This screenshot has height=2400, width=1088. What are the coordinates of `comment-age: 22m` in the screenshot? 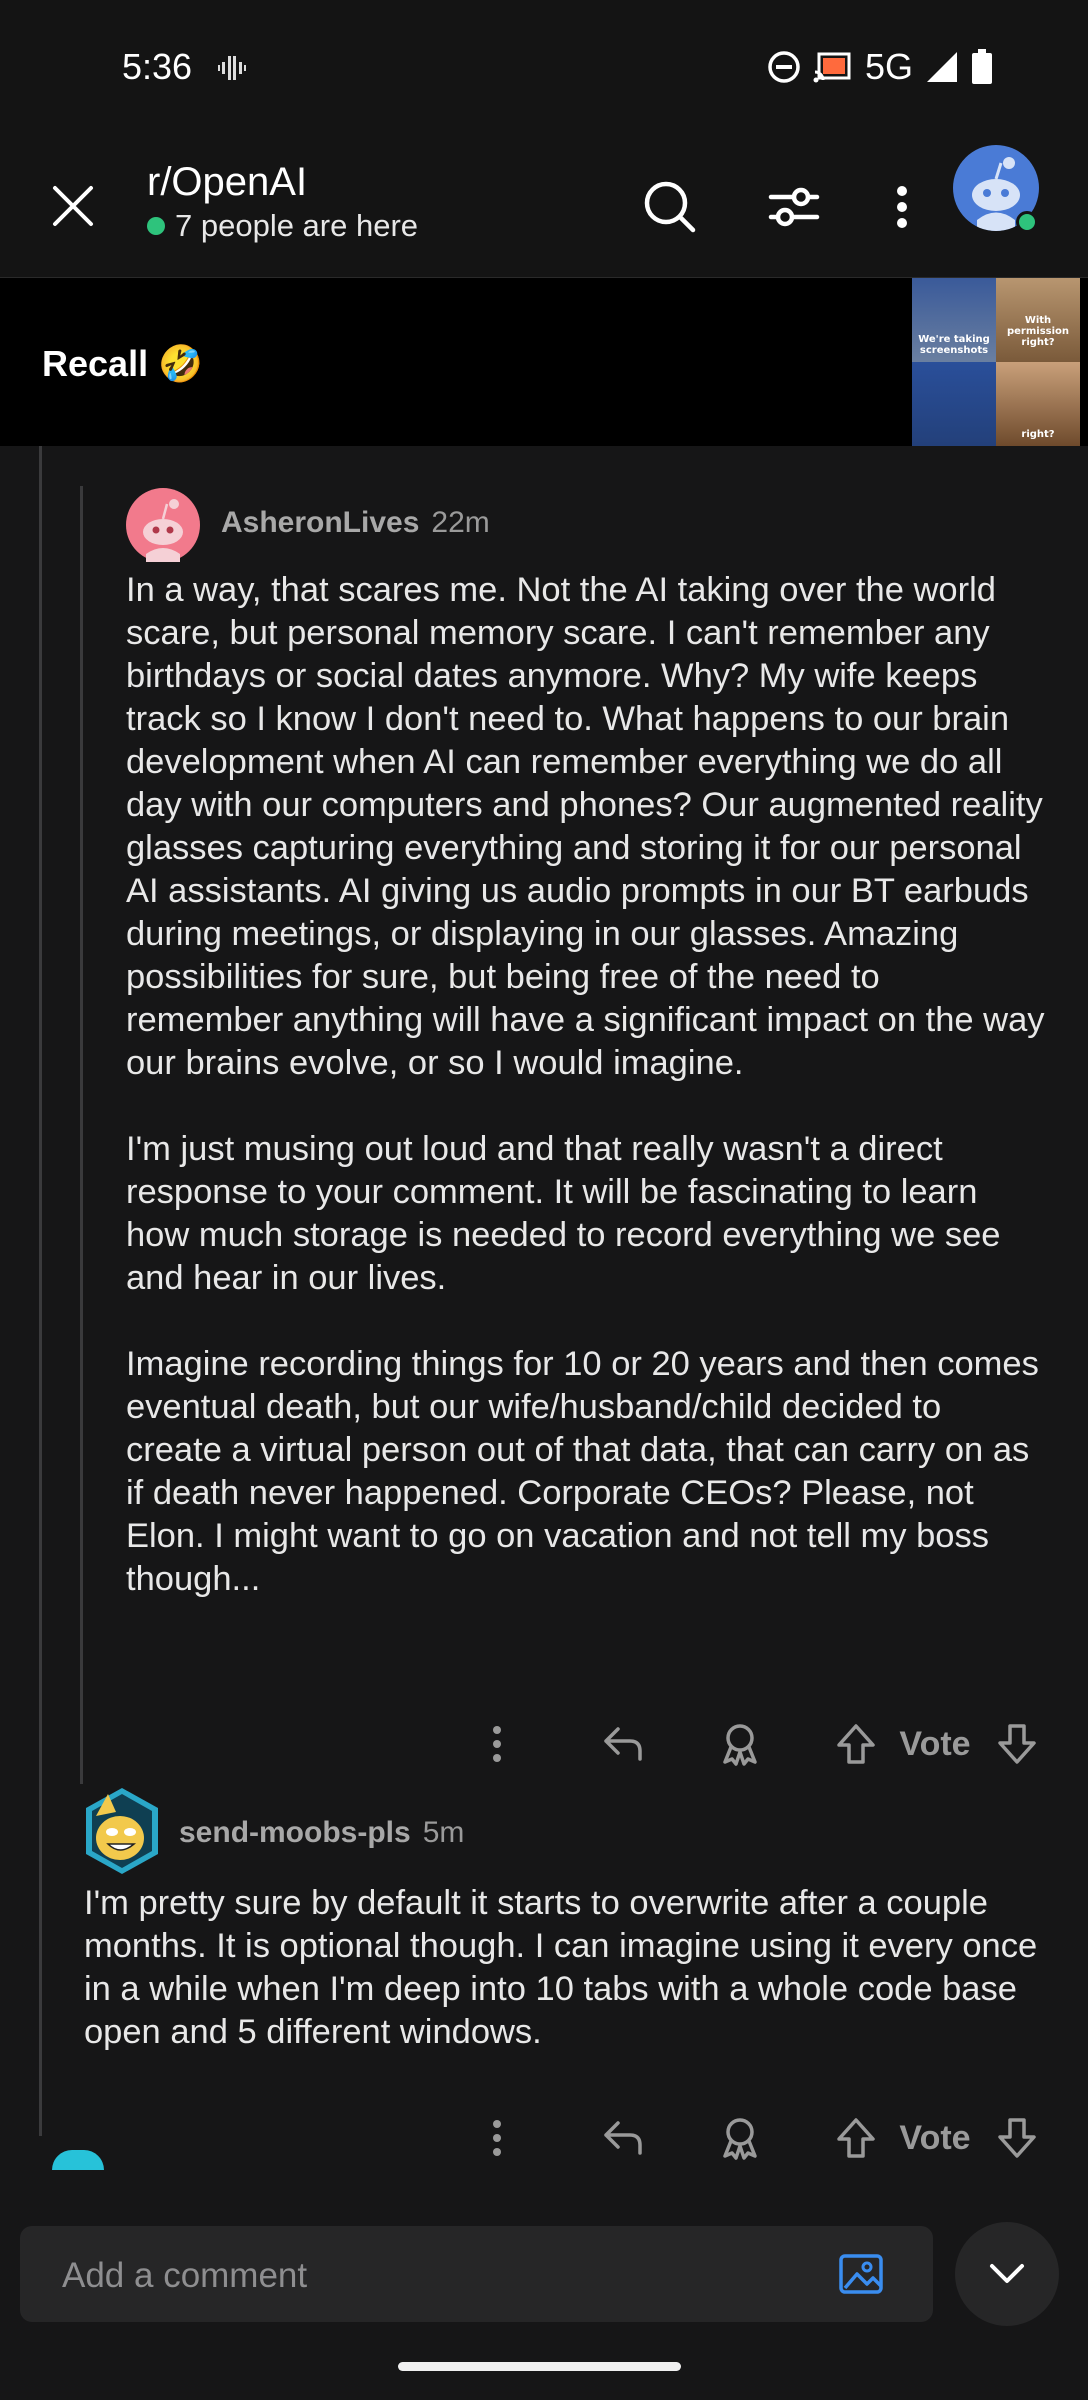 It's located at (460, 522).